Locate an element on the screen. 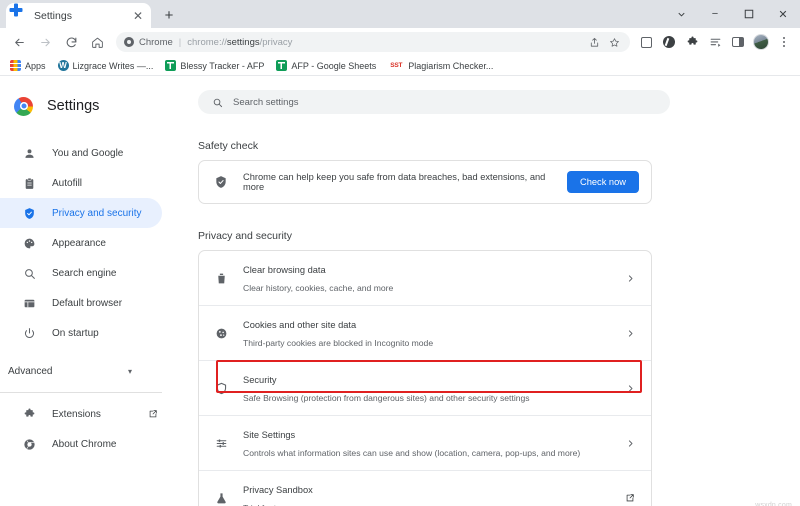 This screenshot has height=506, width=800. sidebar-item-default-browser: Default browser is located at coordinates (81, 303).